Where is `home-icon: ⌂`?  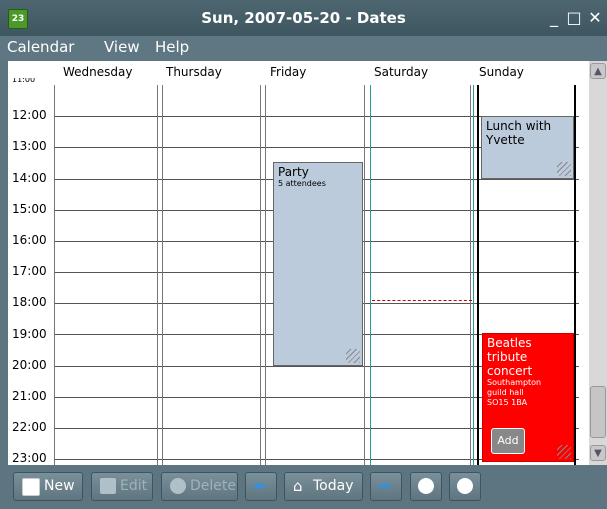
home-icon: ⌂ is located at coordinates (298, 486).